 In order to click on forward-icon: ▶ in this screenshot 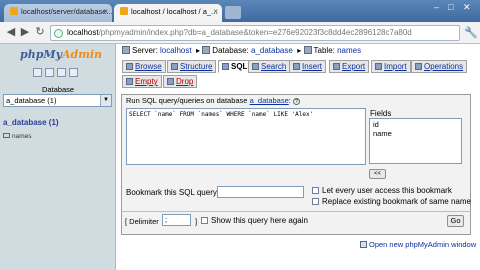, I will do `click(25, 33)`.